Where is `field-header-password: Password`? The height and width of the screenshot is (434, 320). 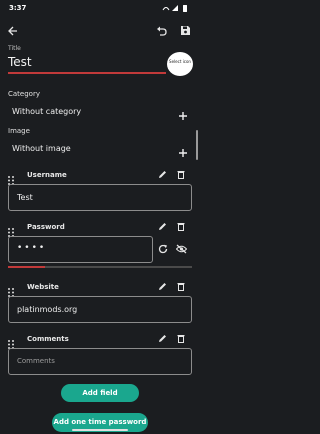
field-header-password: Password is located at coordinates (100, 228).